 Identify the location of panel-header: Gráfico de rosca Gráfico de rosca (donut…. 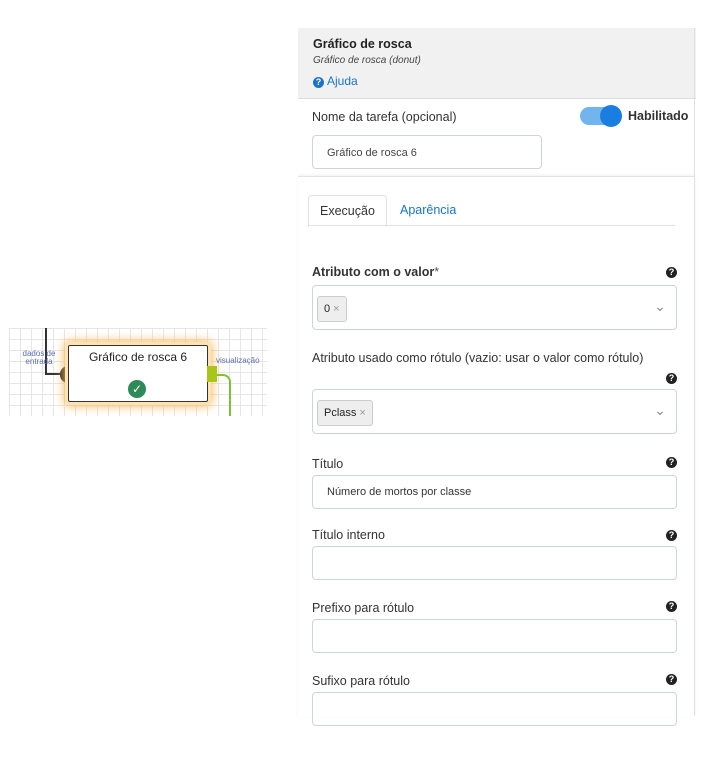
(497, 63).